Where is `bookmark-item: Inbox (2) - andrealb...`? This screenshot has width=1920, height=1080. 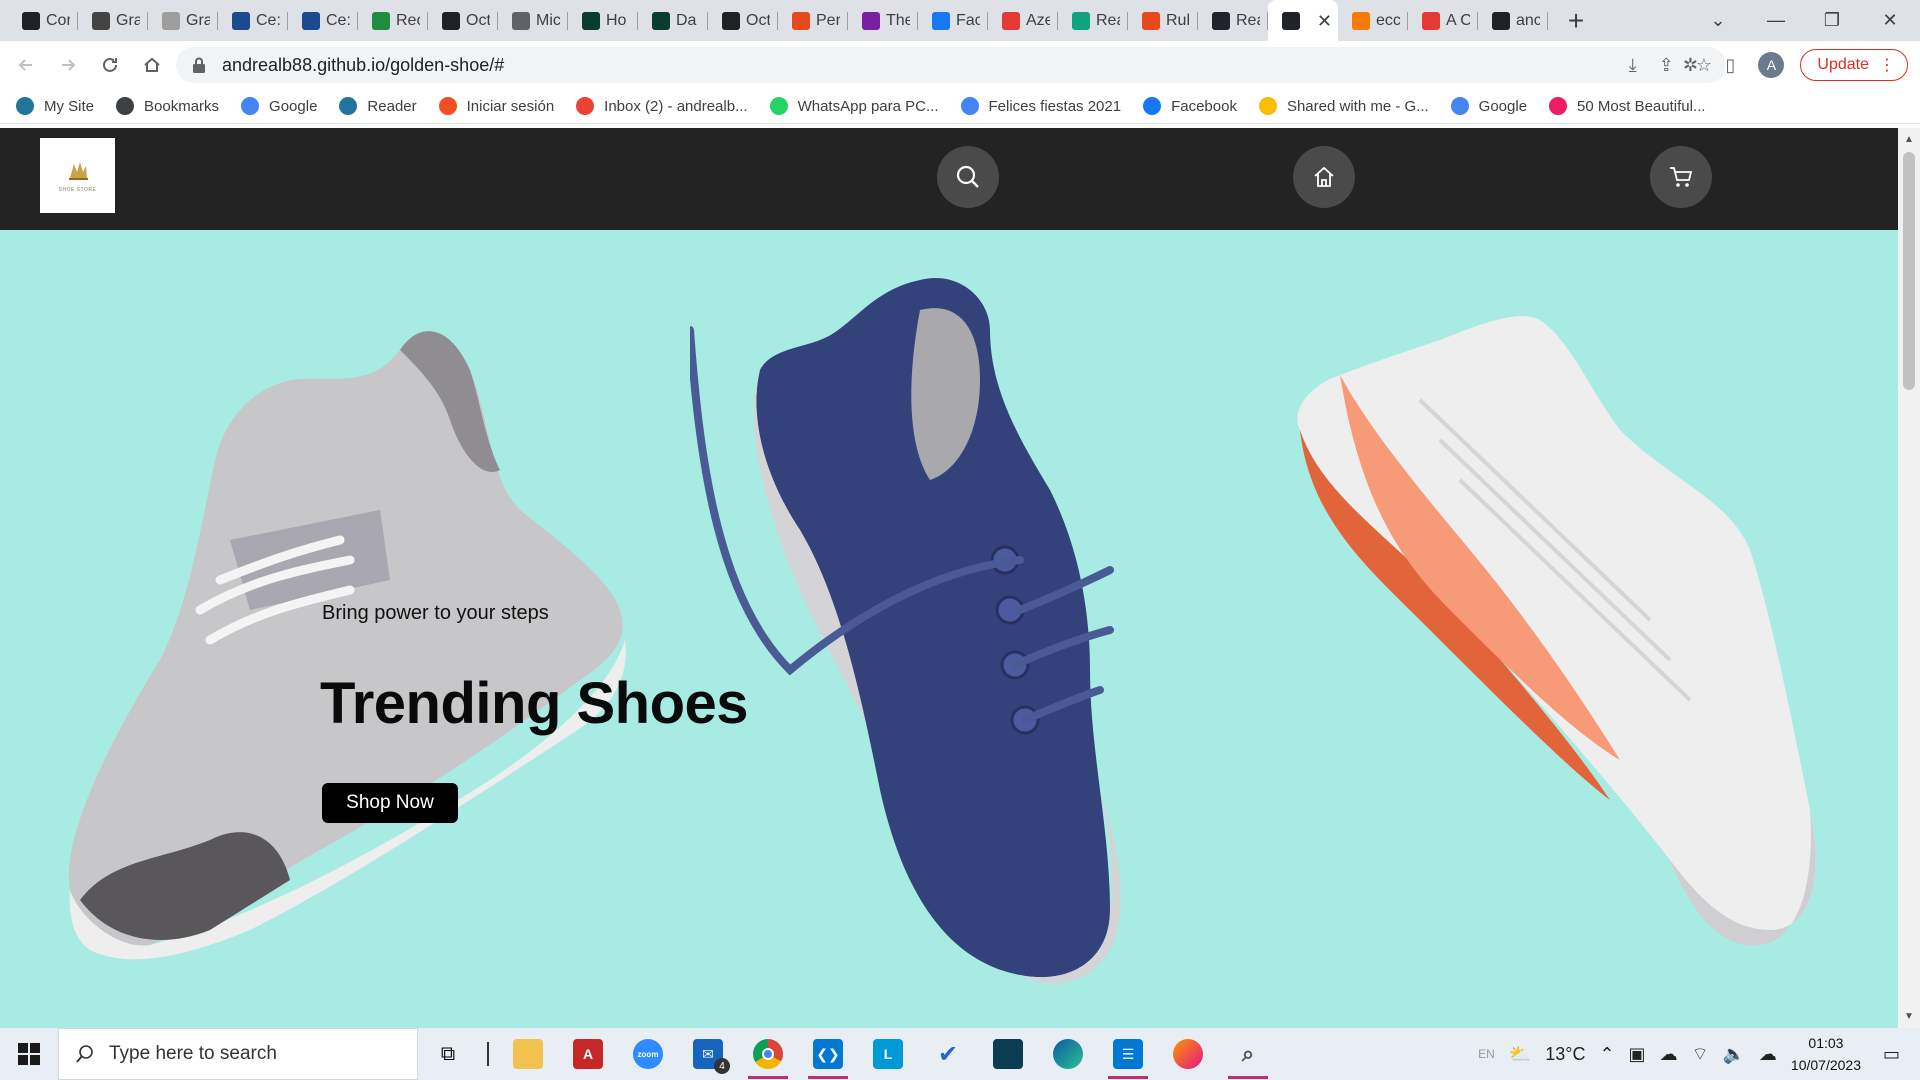
bookmark-item: Inbox (2) - andrealb... is located at coordinates (662, 106).